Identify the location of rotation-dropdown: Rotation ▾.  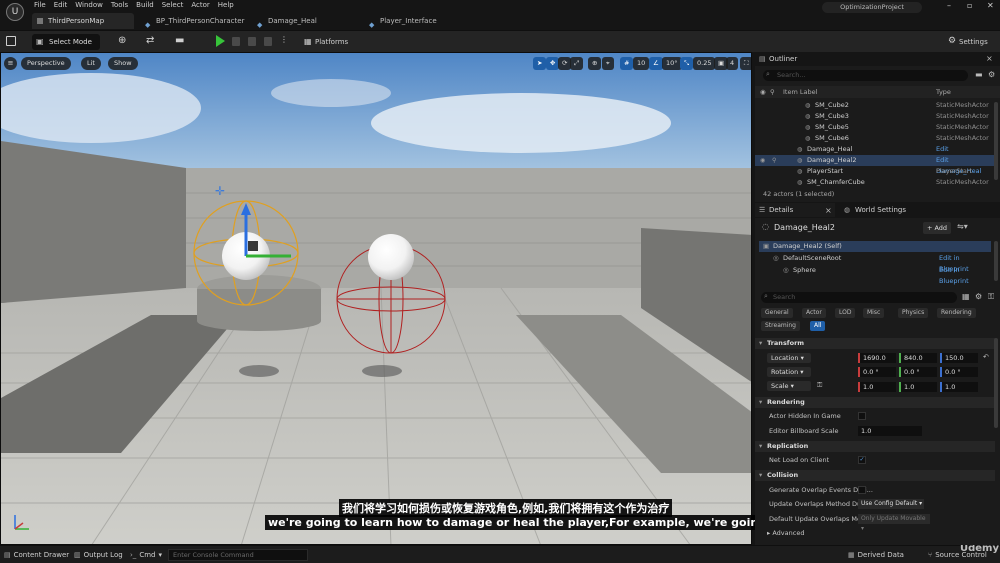
(789, 372).